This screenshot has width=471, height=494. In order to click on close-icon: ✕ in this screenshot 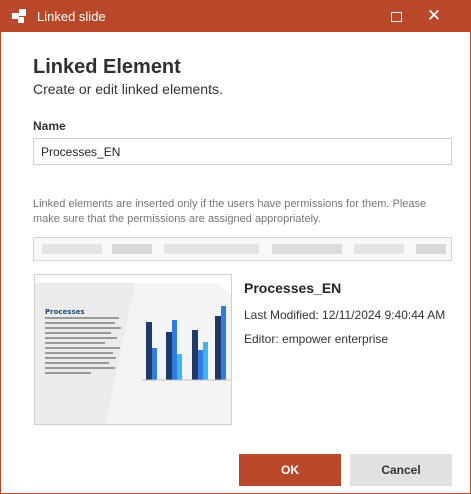, I will do `click(434, 16)`.